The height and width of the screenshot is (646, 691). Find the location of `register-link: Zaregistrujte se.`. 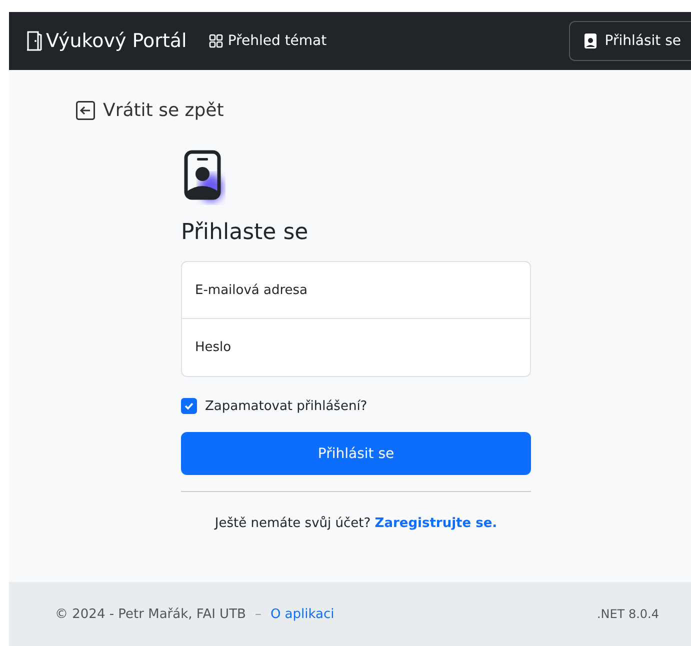

register-link: Zaregistrujte se. is located at coordinates (436, 523).